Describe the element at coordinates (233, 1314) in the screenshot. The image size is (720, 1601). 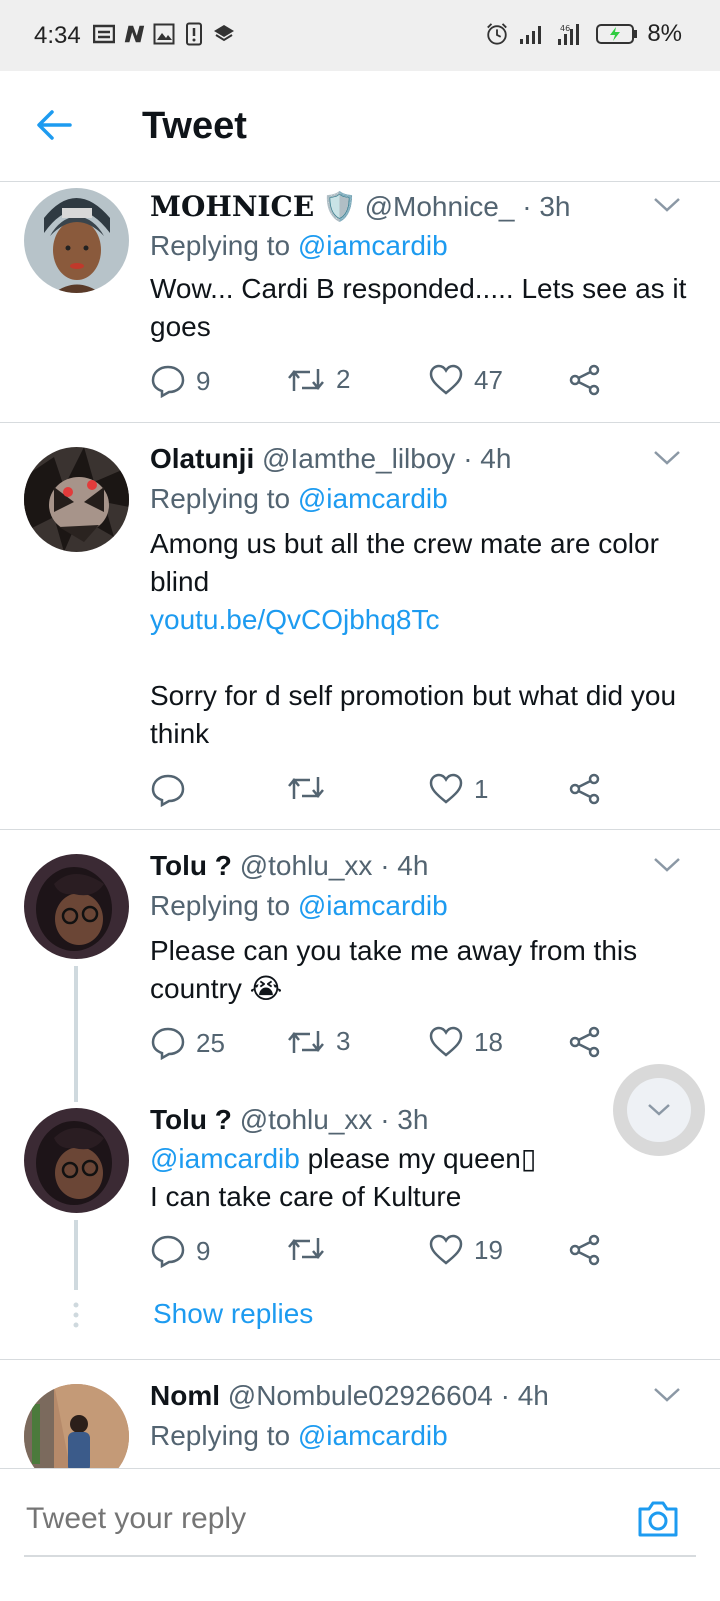
I see `show-replies-link: Show replies` at that location.